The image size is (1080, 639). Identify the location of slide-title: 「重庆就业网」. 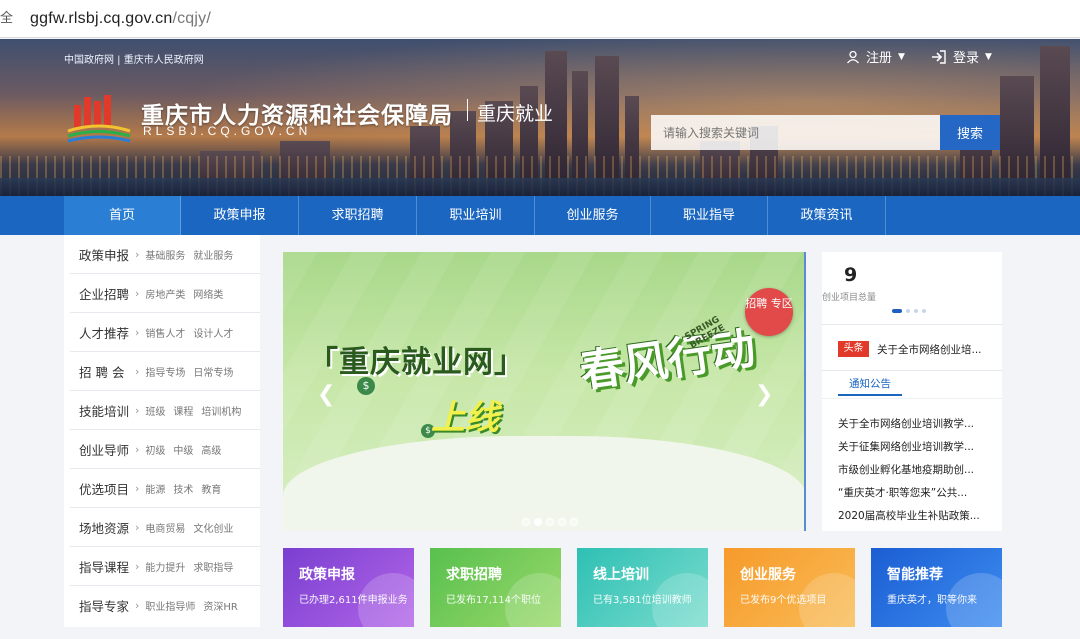
(416, 362).